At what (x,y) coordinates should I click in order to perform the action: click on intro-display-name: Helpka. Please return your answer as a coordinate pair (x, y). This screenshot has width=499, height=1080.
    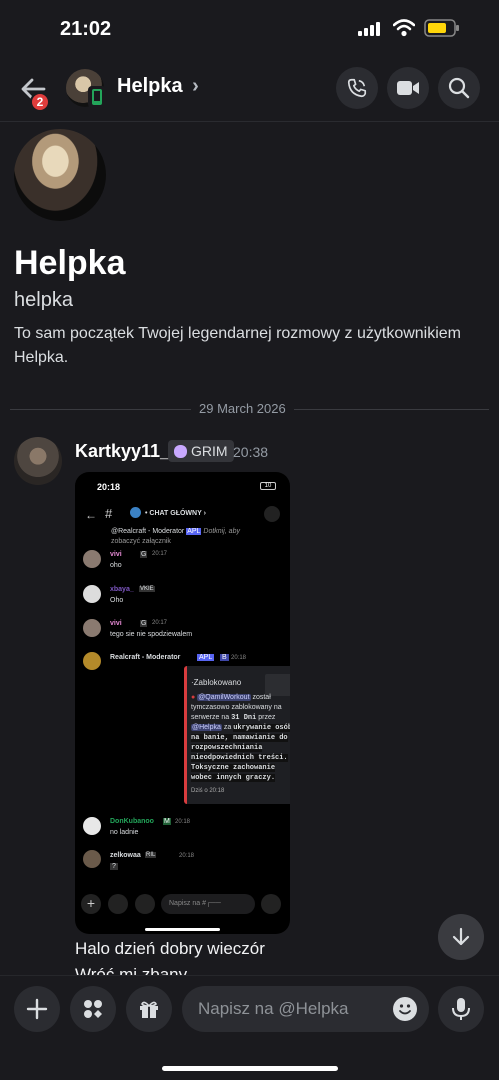
    Looking at the image, I should click on (70, 263).